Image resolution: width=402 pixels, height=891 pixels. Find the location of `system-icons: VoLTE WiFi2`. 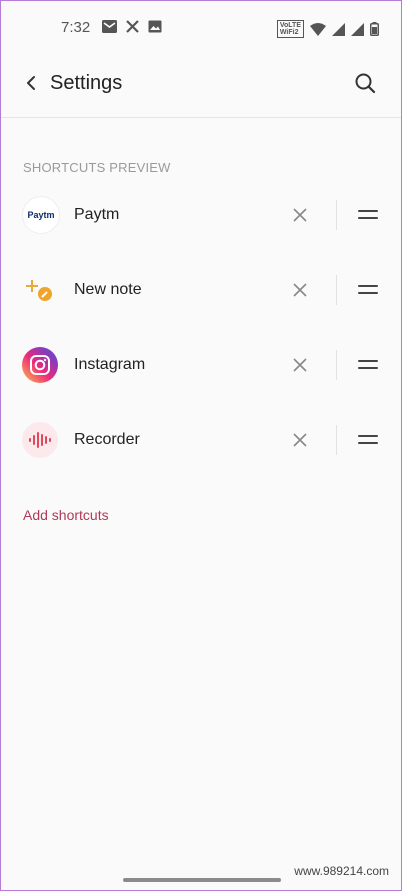

system-icons: VoLTE WiFi2 is located at coordinates (327, 29).